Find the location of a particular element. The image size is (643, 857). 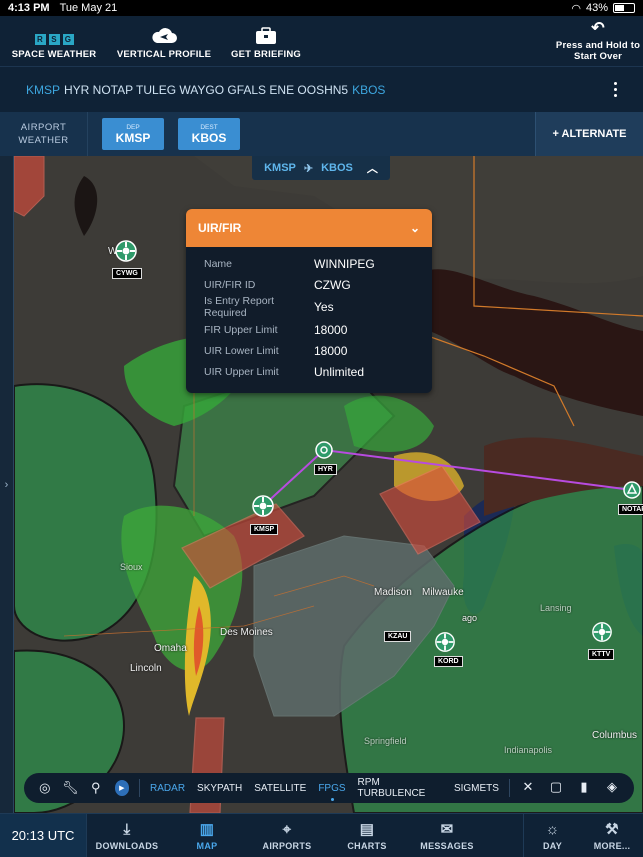

layer-rpm-turbulence: RPM TURBULENCE is located at coordinates (400, 788).